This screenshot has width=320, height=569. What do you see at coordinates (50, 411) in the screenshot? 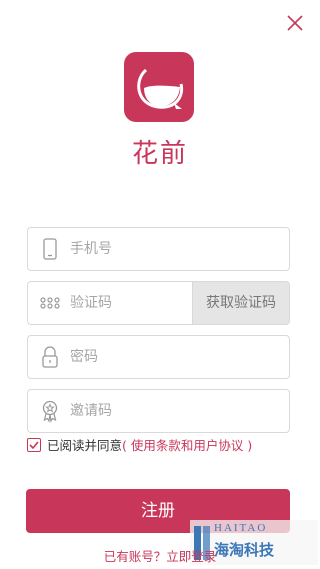
I see `badge-icon` at bounding box center [50, 411].